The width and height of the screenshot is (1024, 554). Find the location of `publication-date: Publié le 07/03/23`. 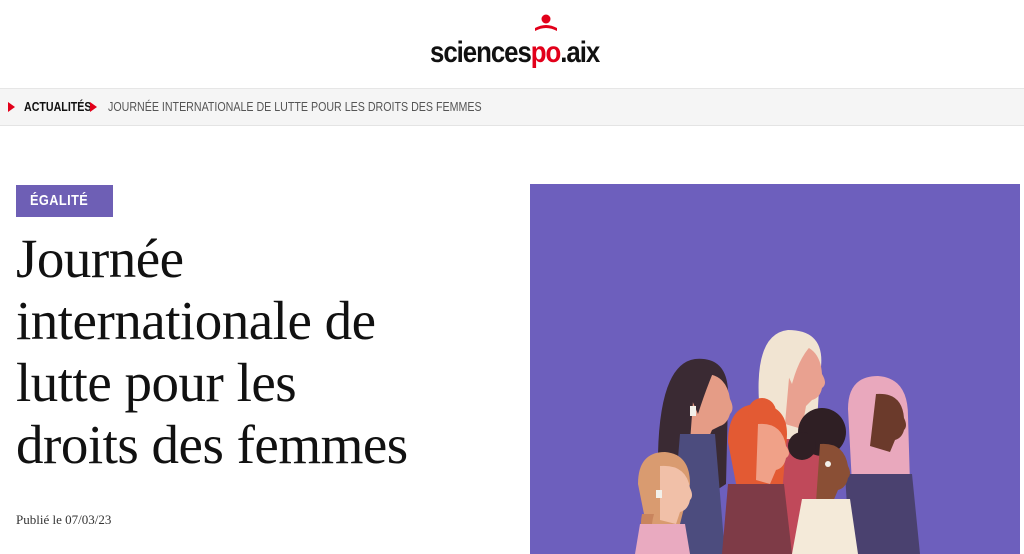

publication-date: Publié le 07/03/23 is located at coordinates (64, 519).